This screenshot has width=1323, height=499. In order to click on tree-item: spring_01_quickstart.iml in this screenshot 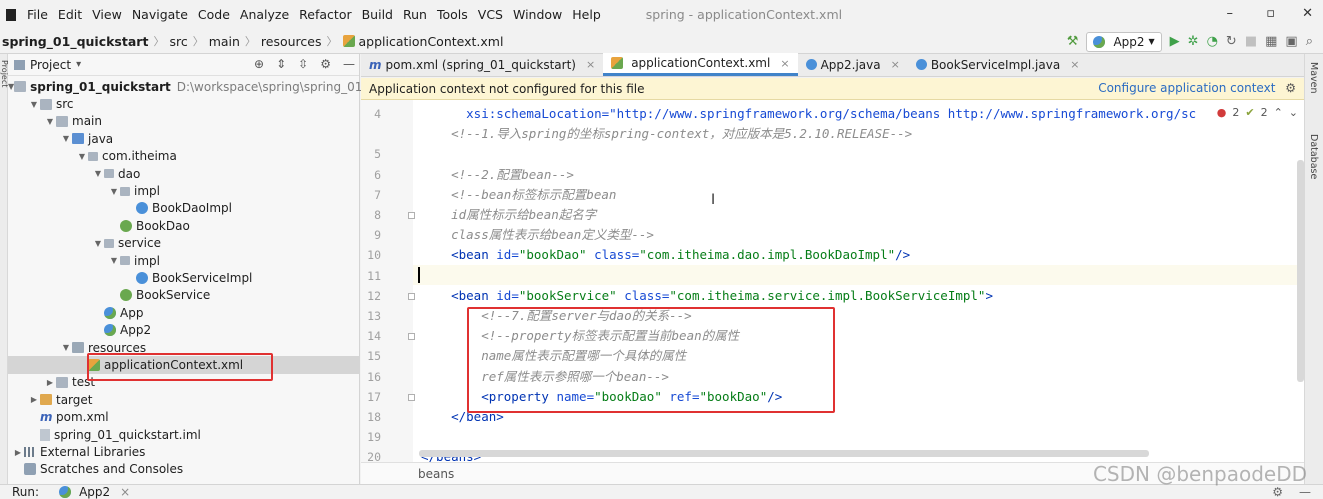, I will do `click(184, 434)`.